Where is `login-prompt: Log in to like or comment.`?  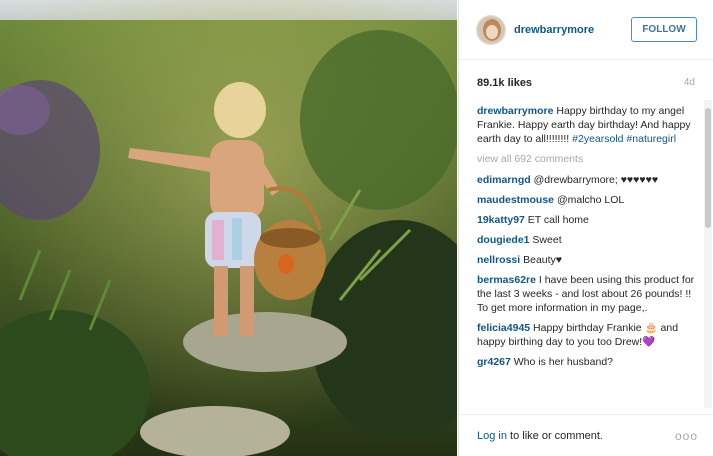 login-prompt: Log in to like or comment. is located at coordinates (540, 436).